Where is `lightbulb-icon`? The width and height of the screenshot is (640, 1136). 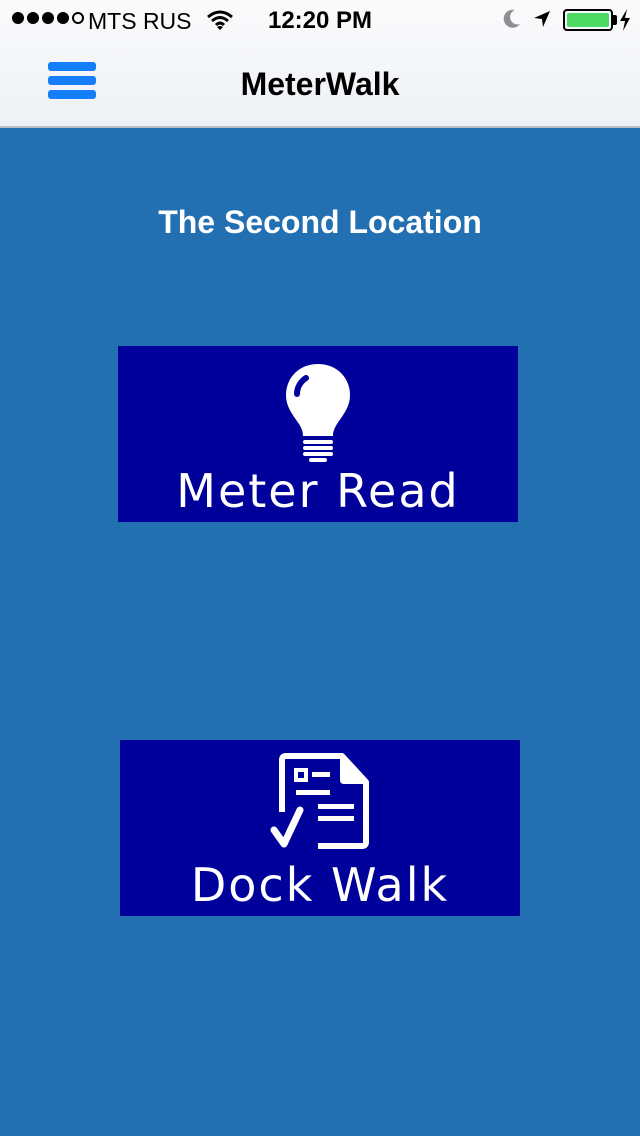 lightbulb-icon is located at coordinates (318, 413).